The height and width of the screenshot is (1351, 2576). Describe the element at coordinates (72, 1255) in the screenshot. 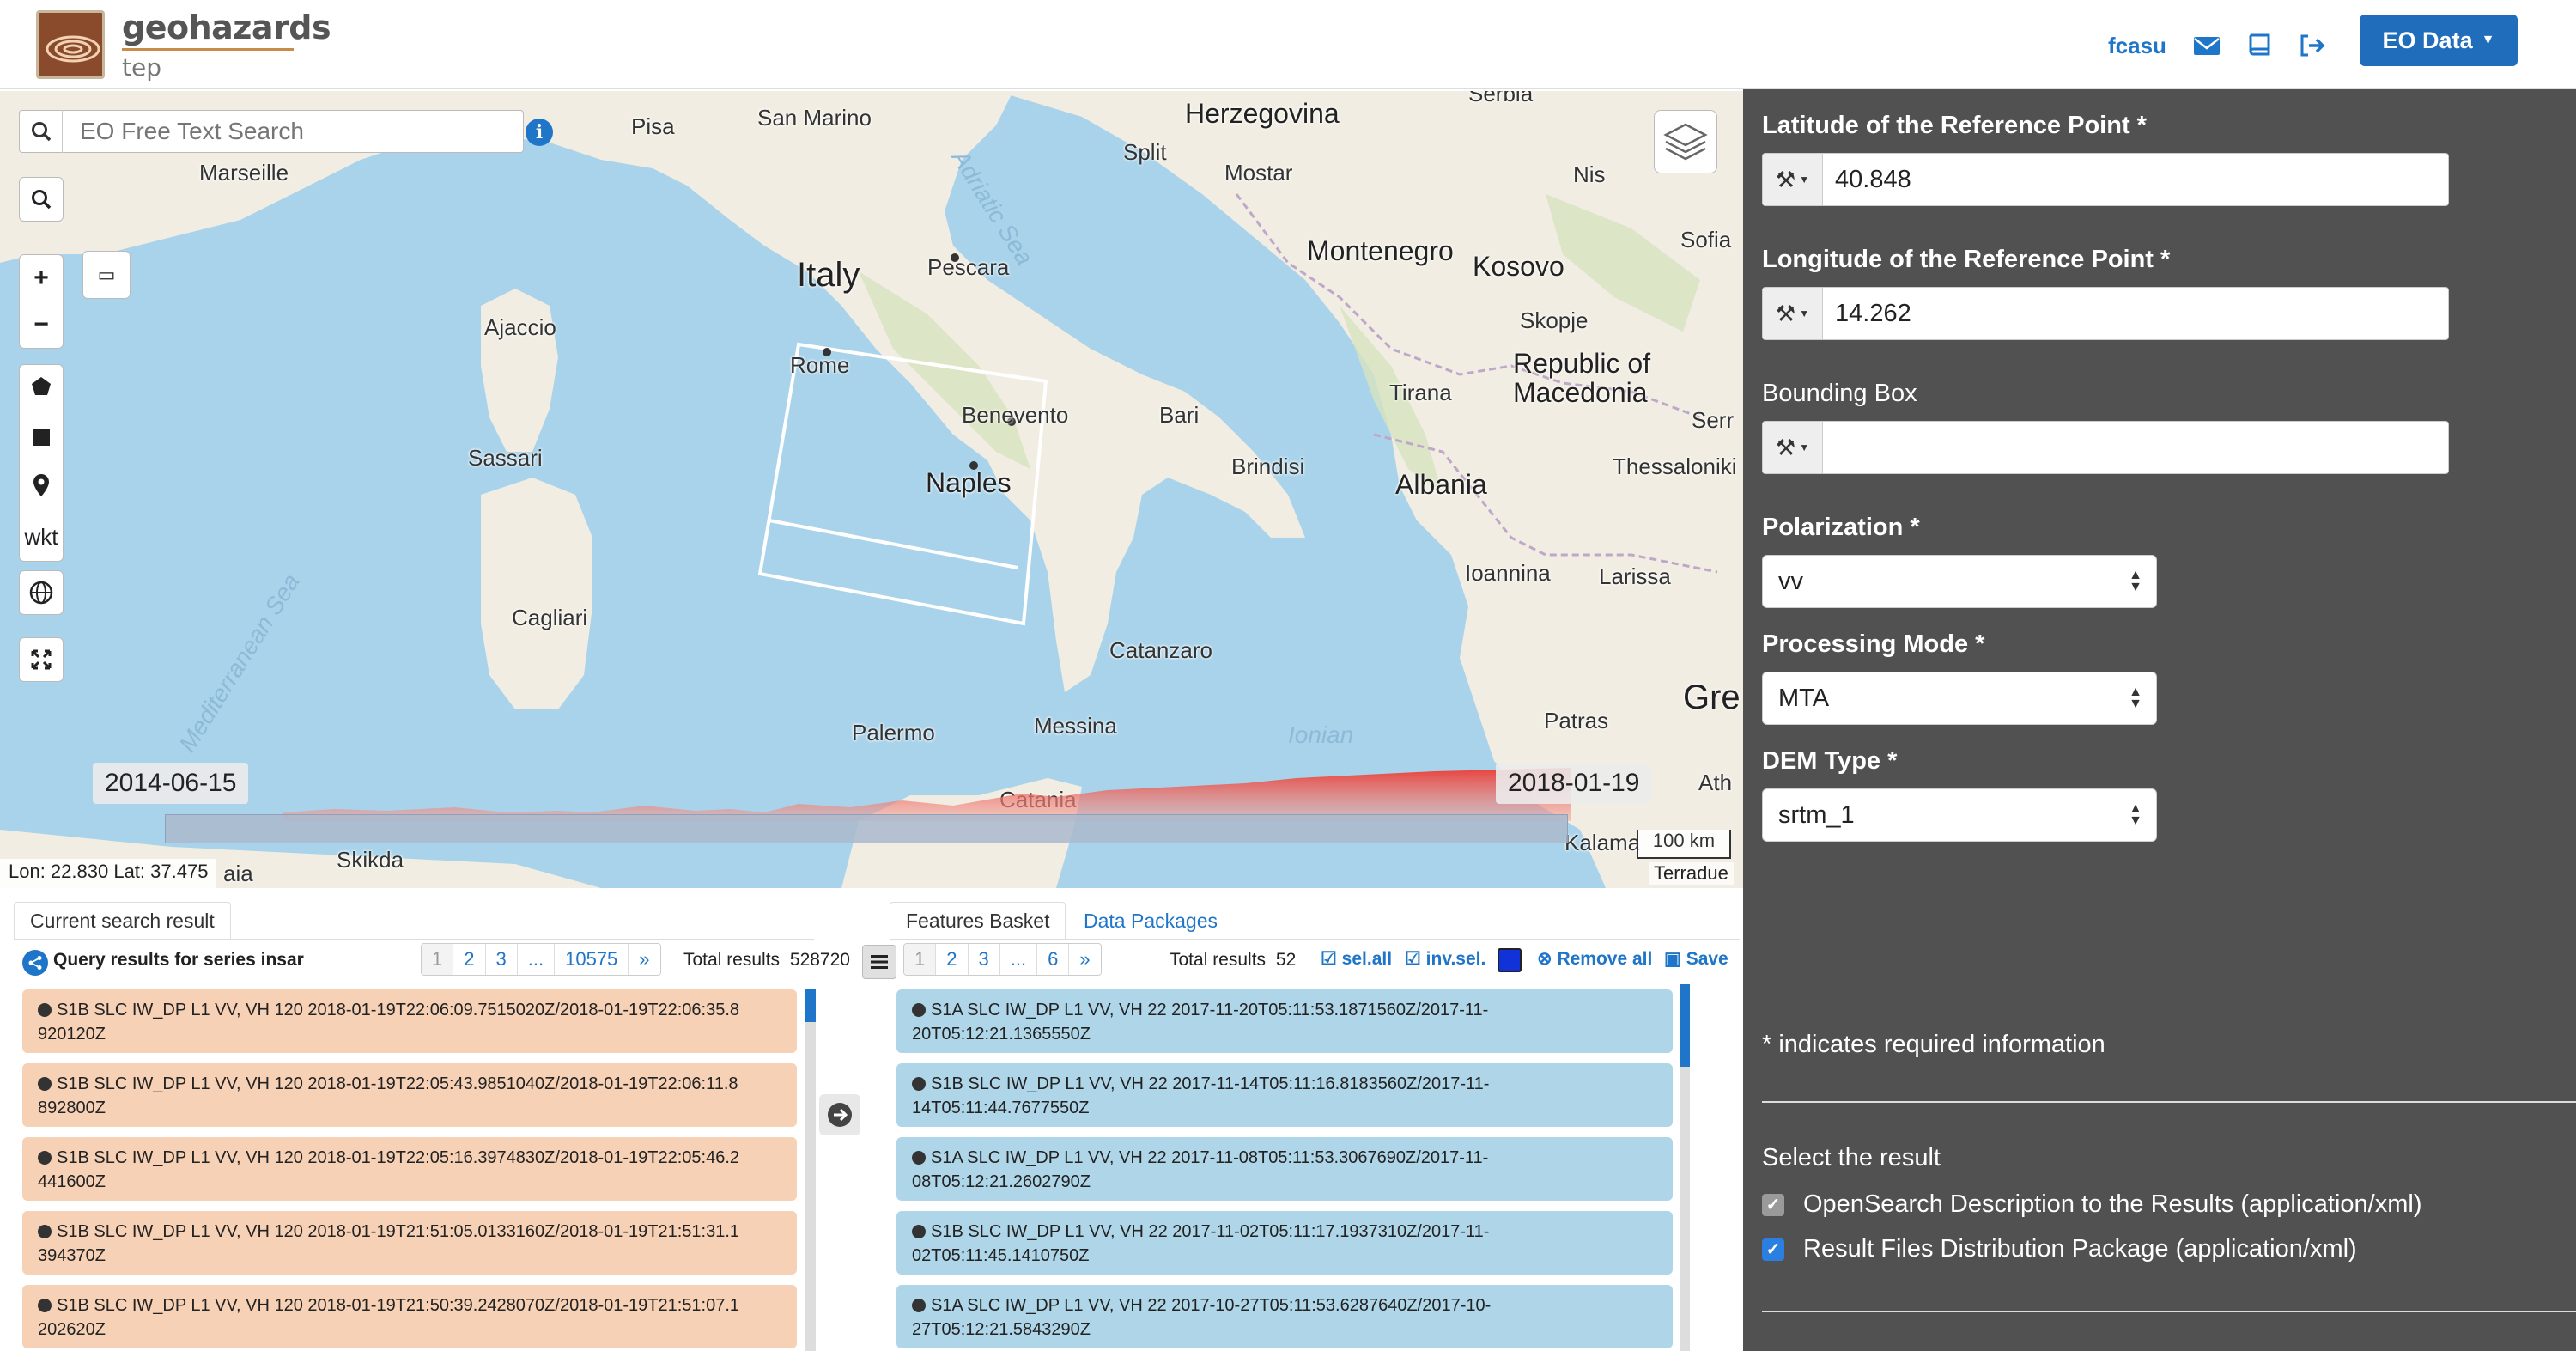

I see `result-title-cont: 394370Z` at that location.